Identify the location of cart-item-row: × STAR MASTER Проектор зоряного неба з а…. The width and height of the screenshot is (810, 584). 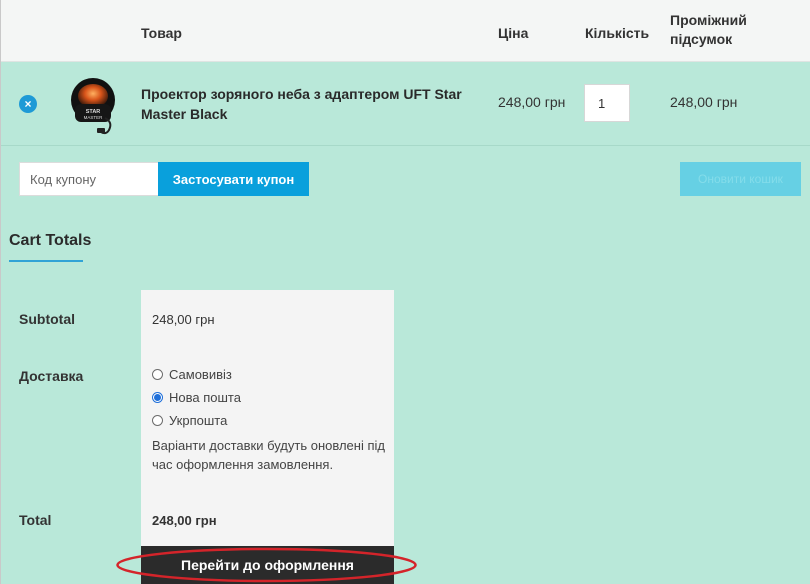
(405, 104).